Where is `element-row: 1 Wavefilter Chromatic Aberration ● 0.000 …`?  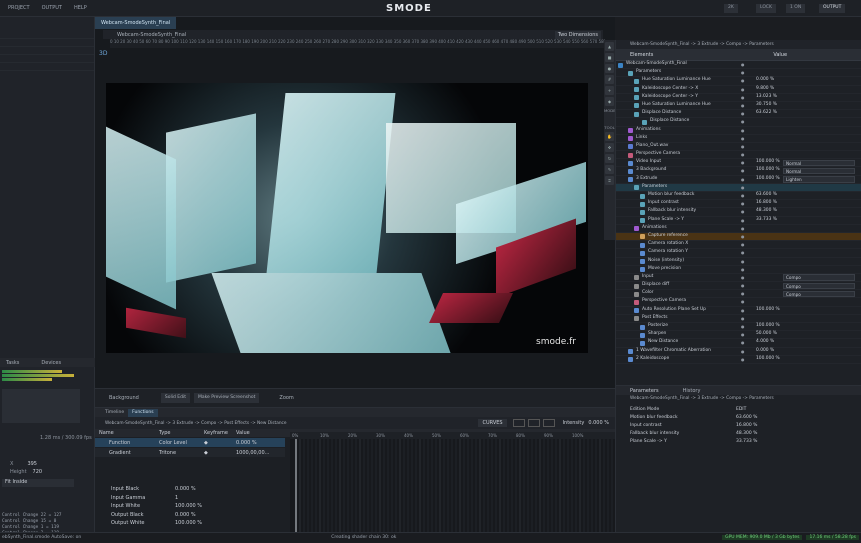 element-row: 1 Wavefilter Chromatic Aberration ● 0.000 … is located at coordinates (738, 352).